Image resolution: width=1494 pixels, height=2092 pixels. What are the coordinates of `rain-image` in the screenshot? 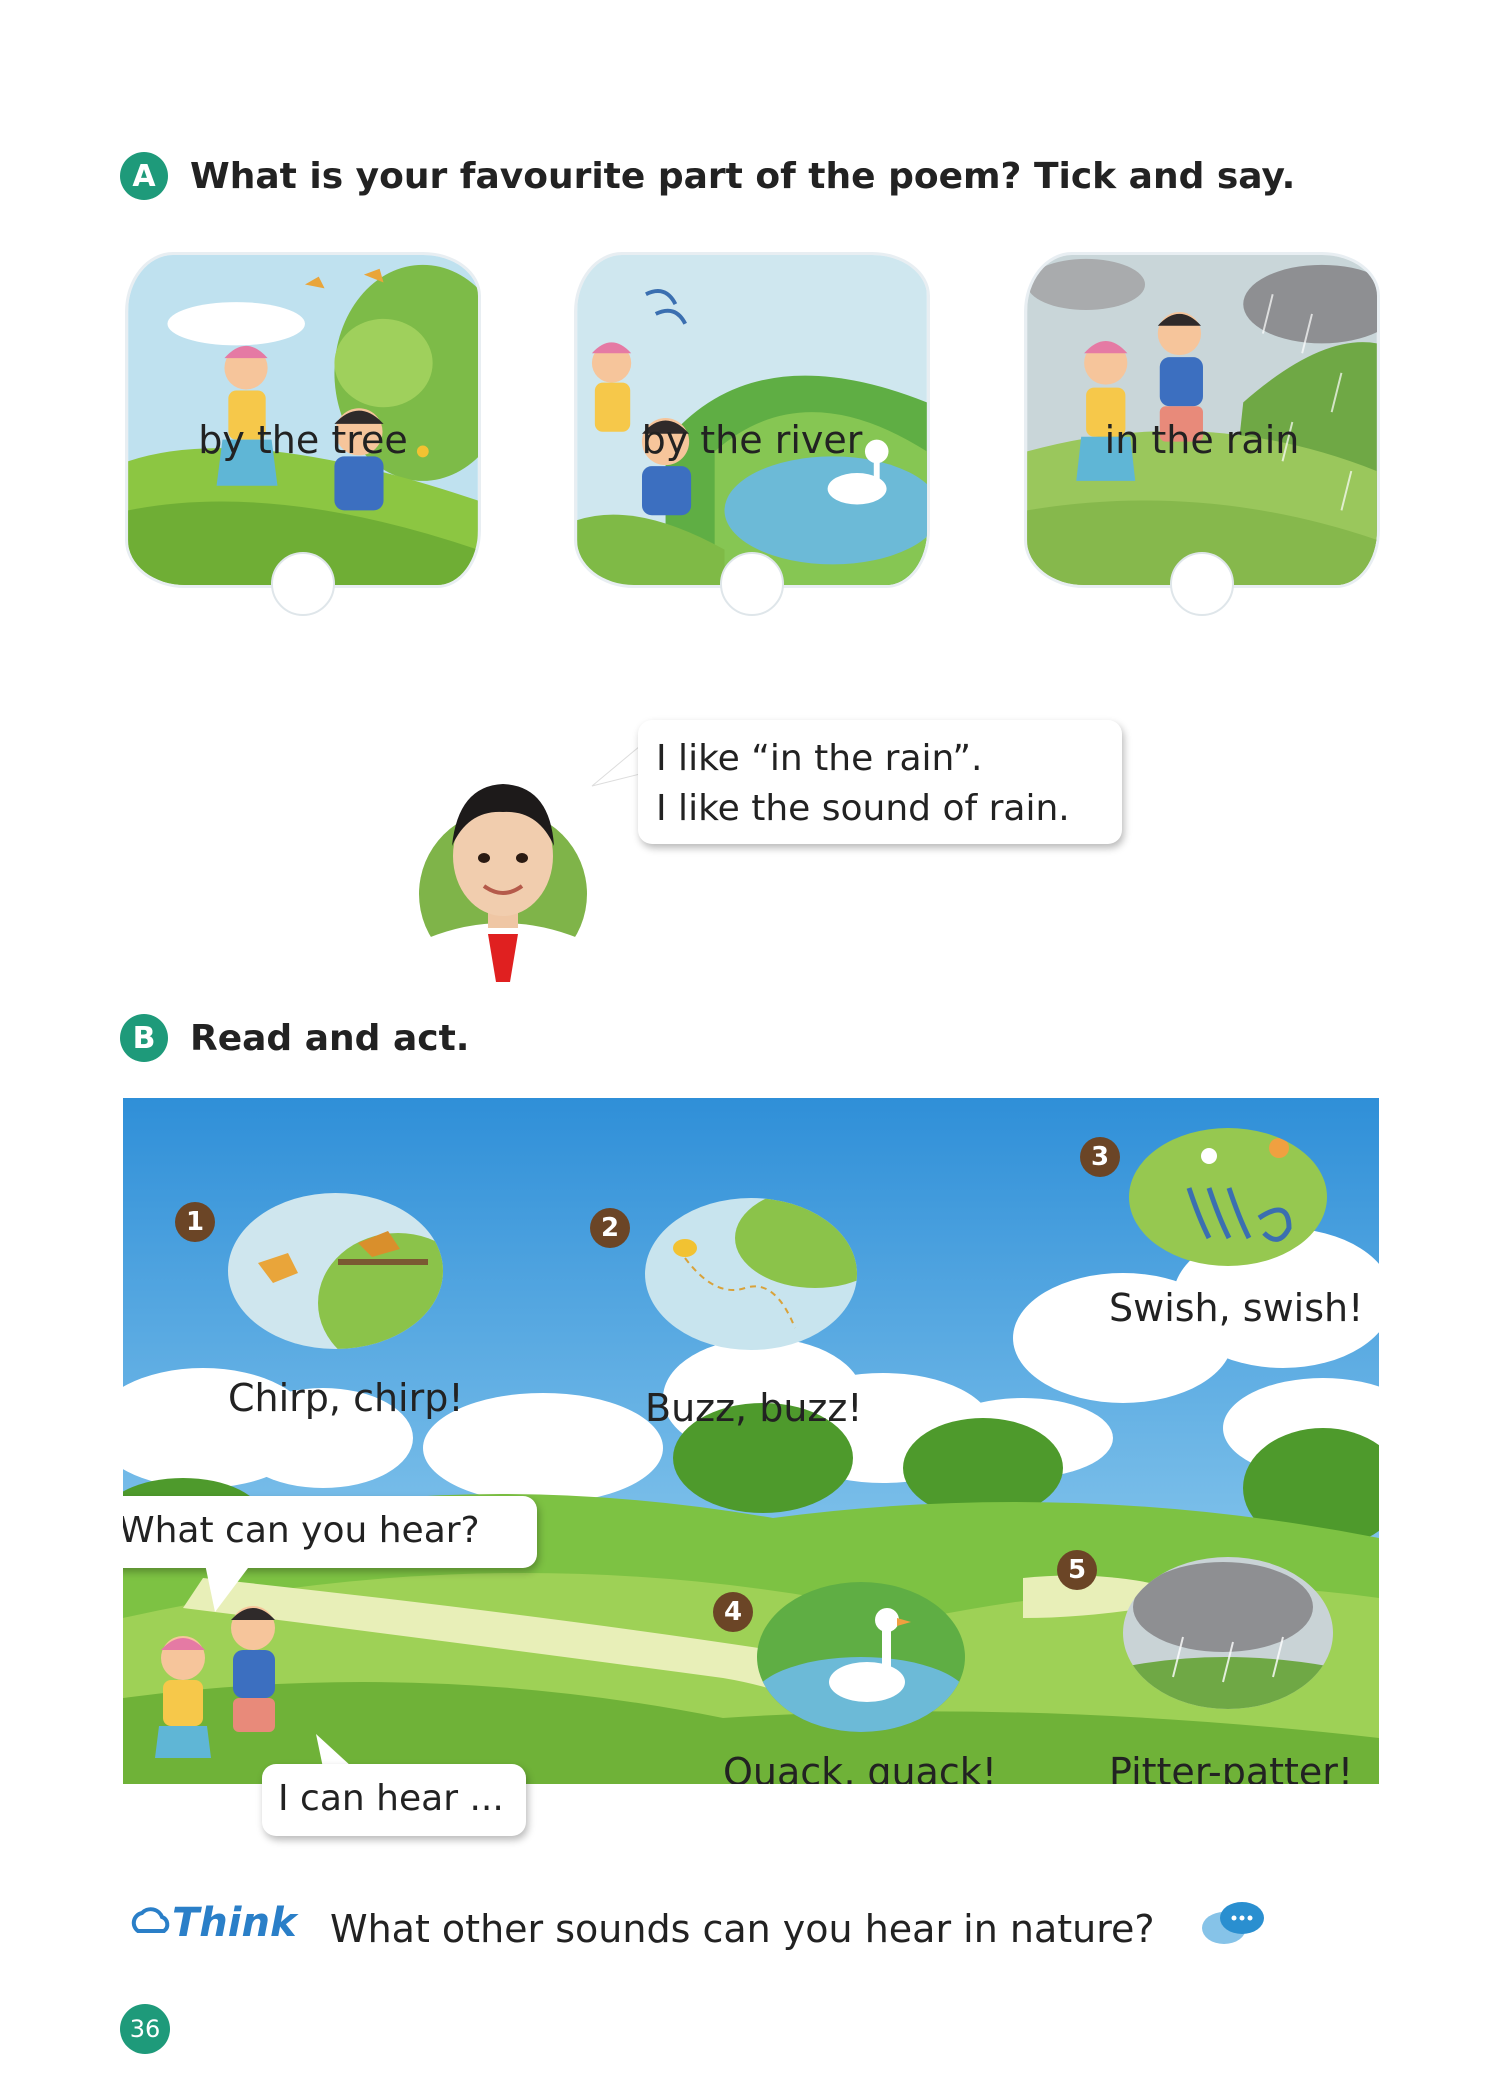 It's located at (1228, 1633).